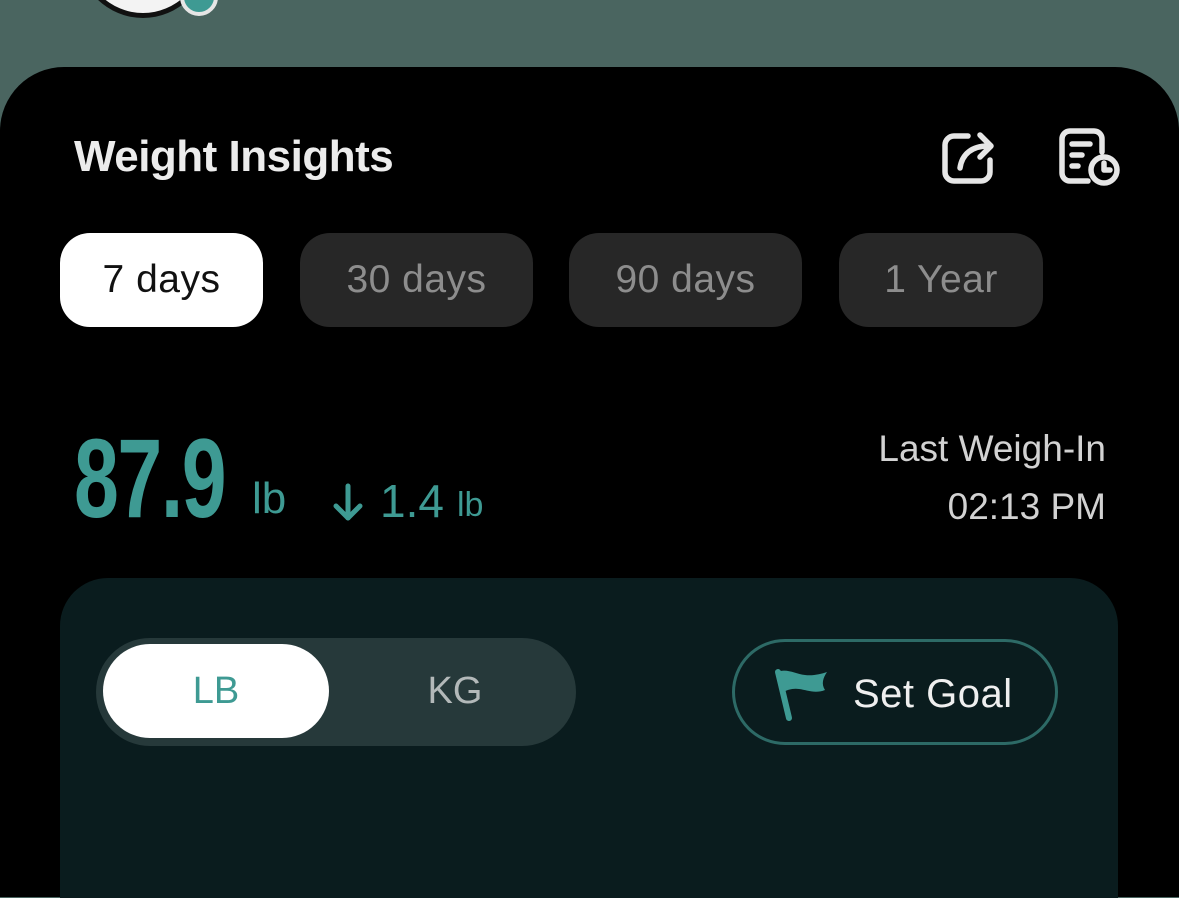  Describe the element at coordinates (685, 280) in the screenshot. I see `tab-90-days: 90 days` at that location.